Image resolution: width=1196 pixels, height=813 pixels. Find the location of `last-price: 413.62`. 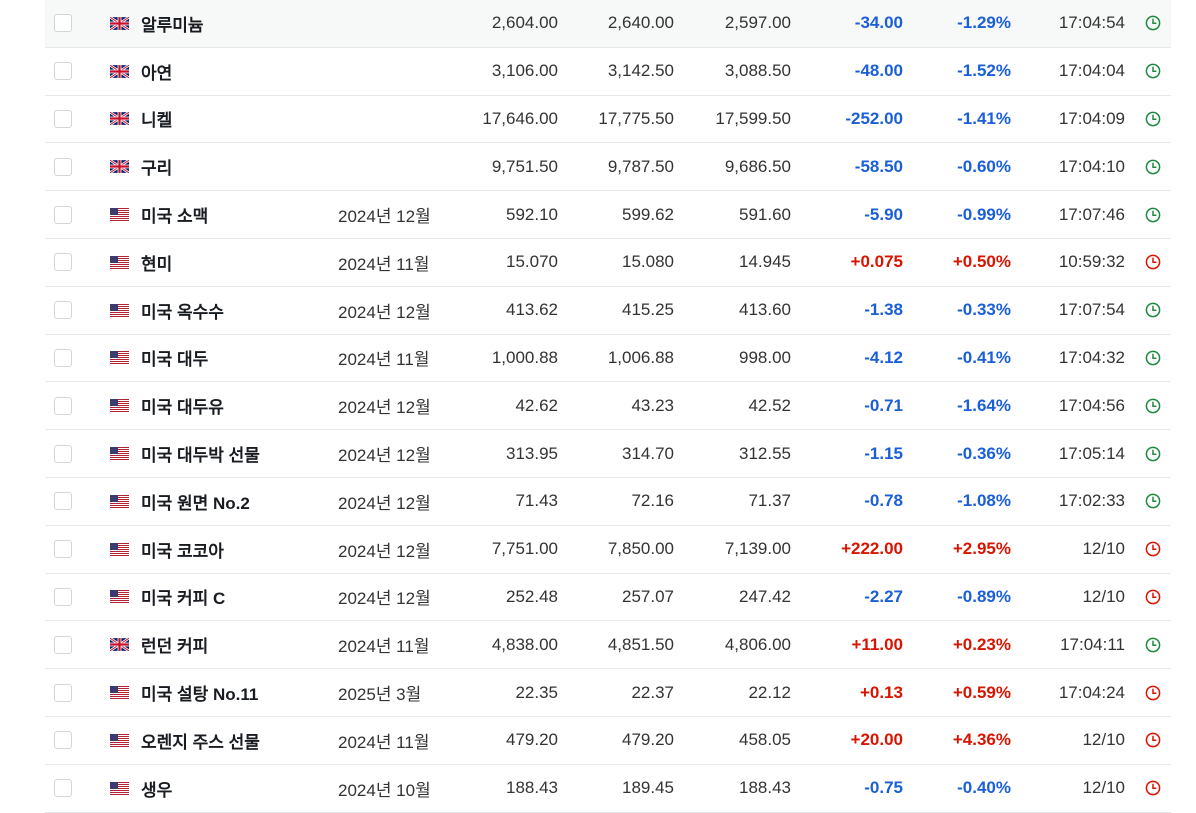

last-price: 413.62 is located at coordinates (532, 310).